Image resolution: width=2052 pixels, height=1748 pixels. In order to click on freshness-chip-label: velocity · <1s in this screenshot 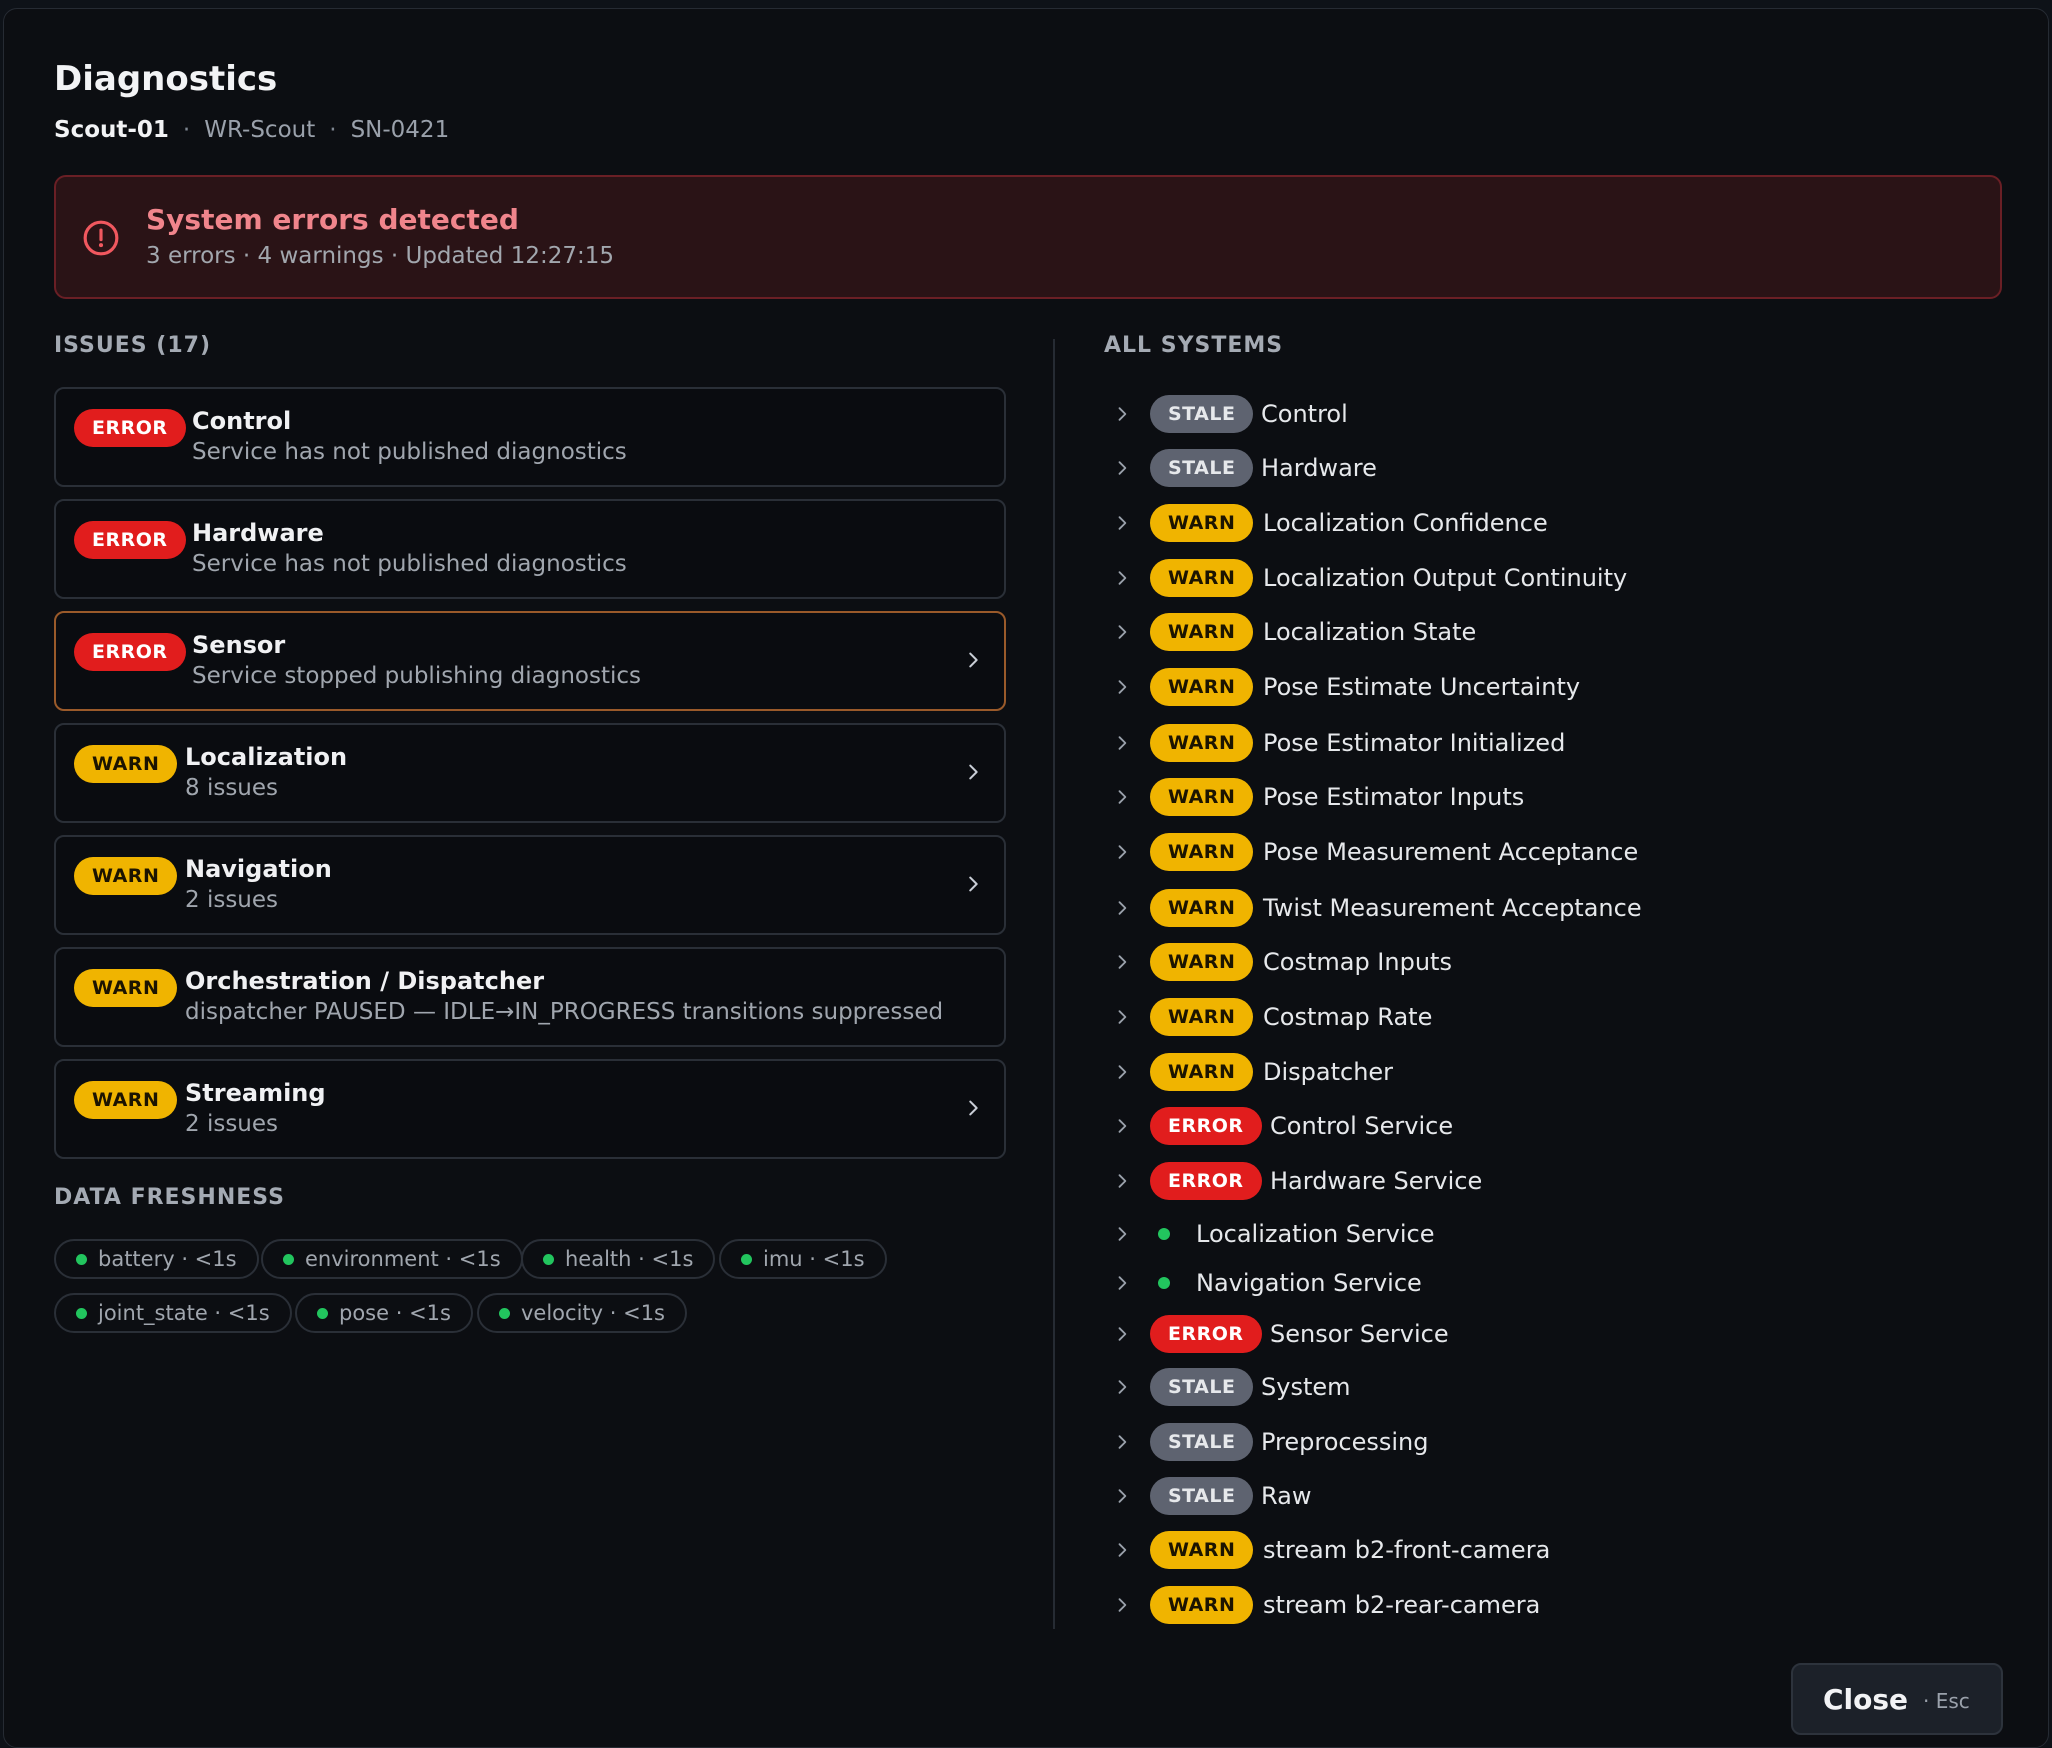, I will do `click(593, 1313)`.